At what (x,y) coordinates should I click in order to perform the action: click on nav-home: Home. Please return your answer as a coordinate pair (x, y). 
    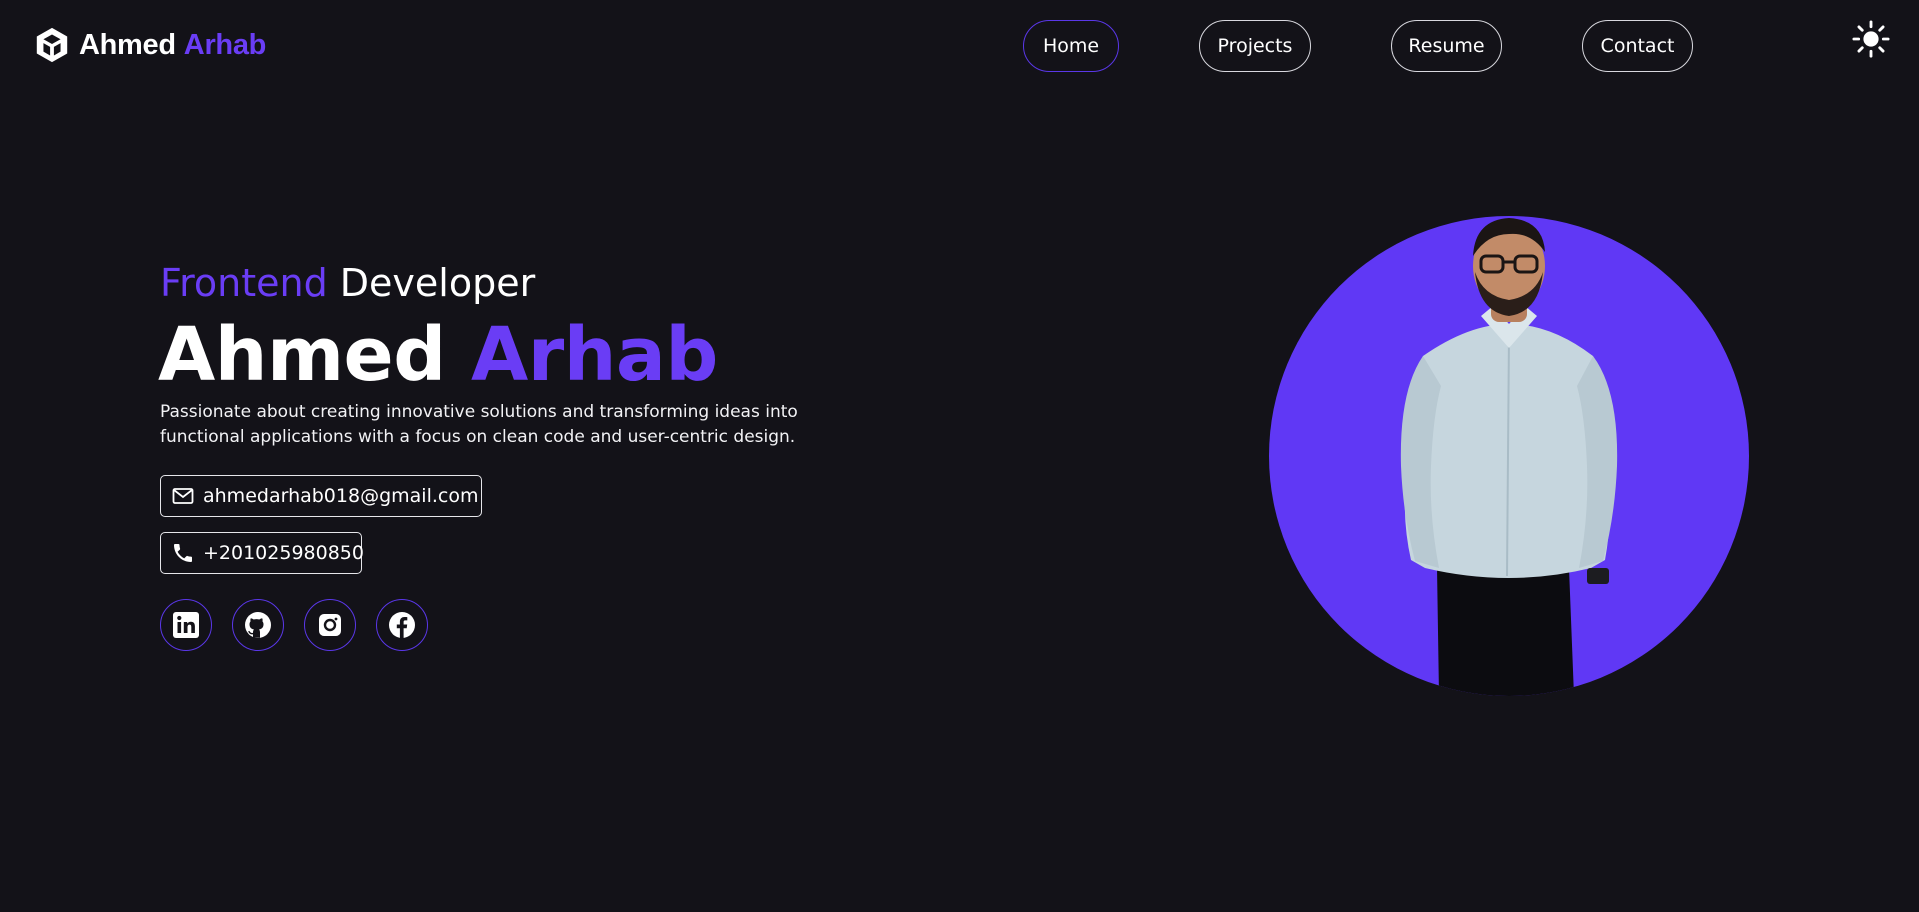
    Looking at the image, I should click on (1071, 46).